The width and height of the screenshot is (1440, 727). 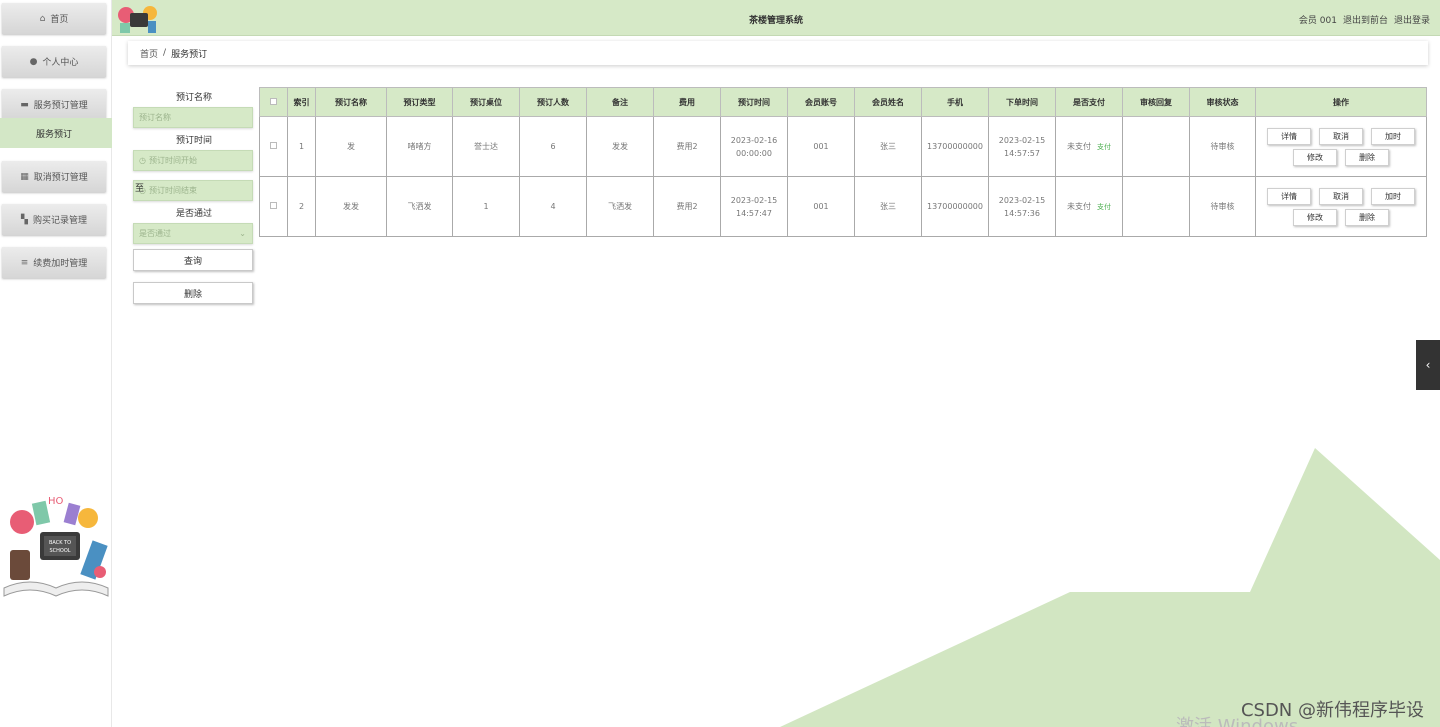 I want to click on column-header: 预订时间, so click(x=754, y=102).